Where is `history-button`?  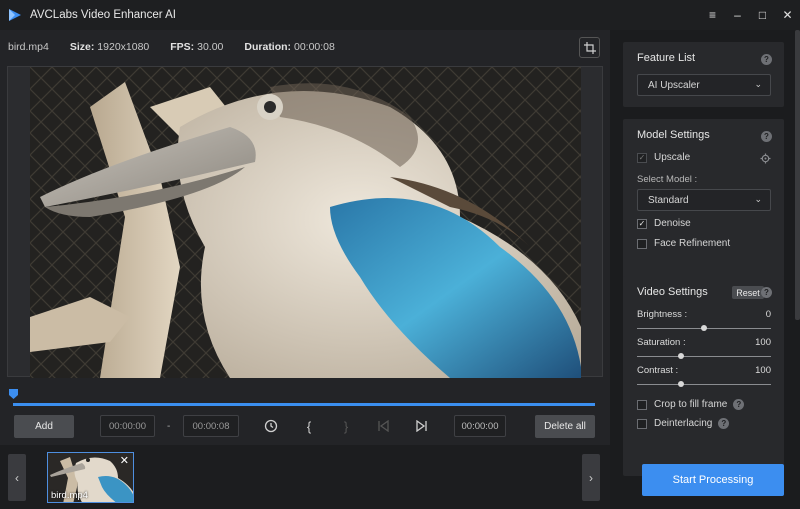 history-button is located at coordinates (271, 426).